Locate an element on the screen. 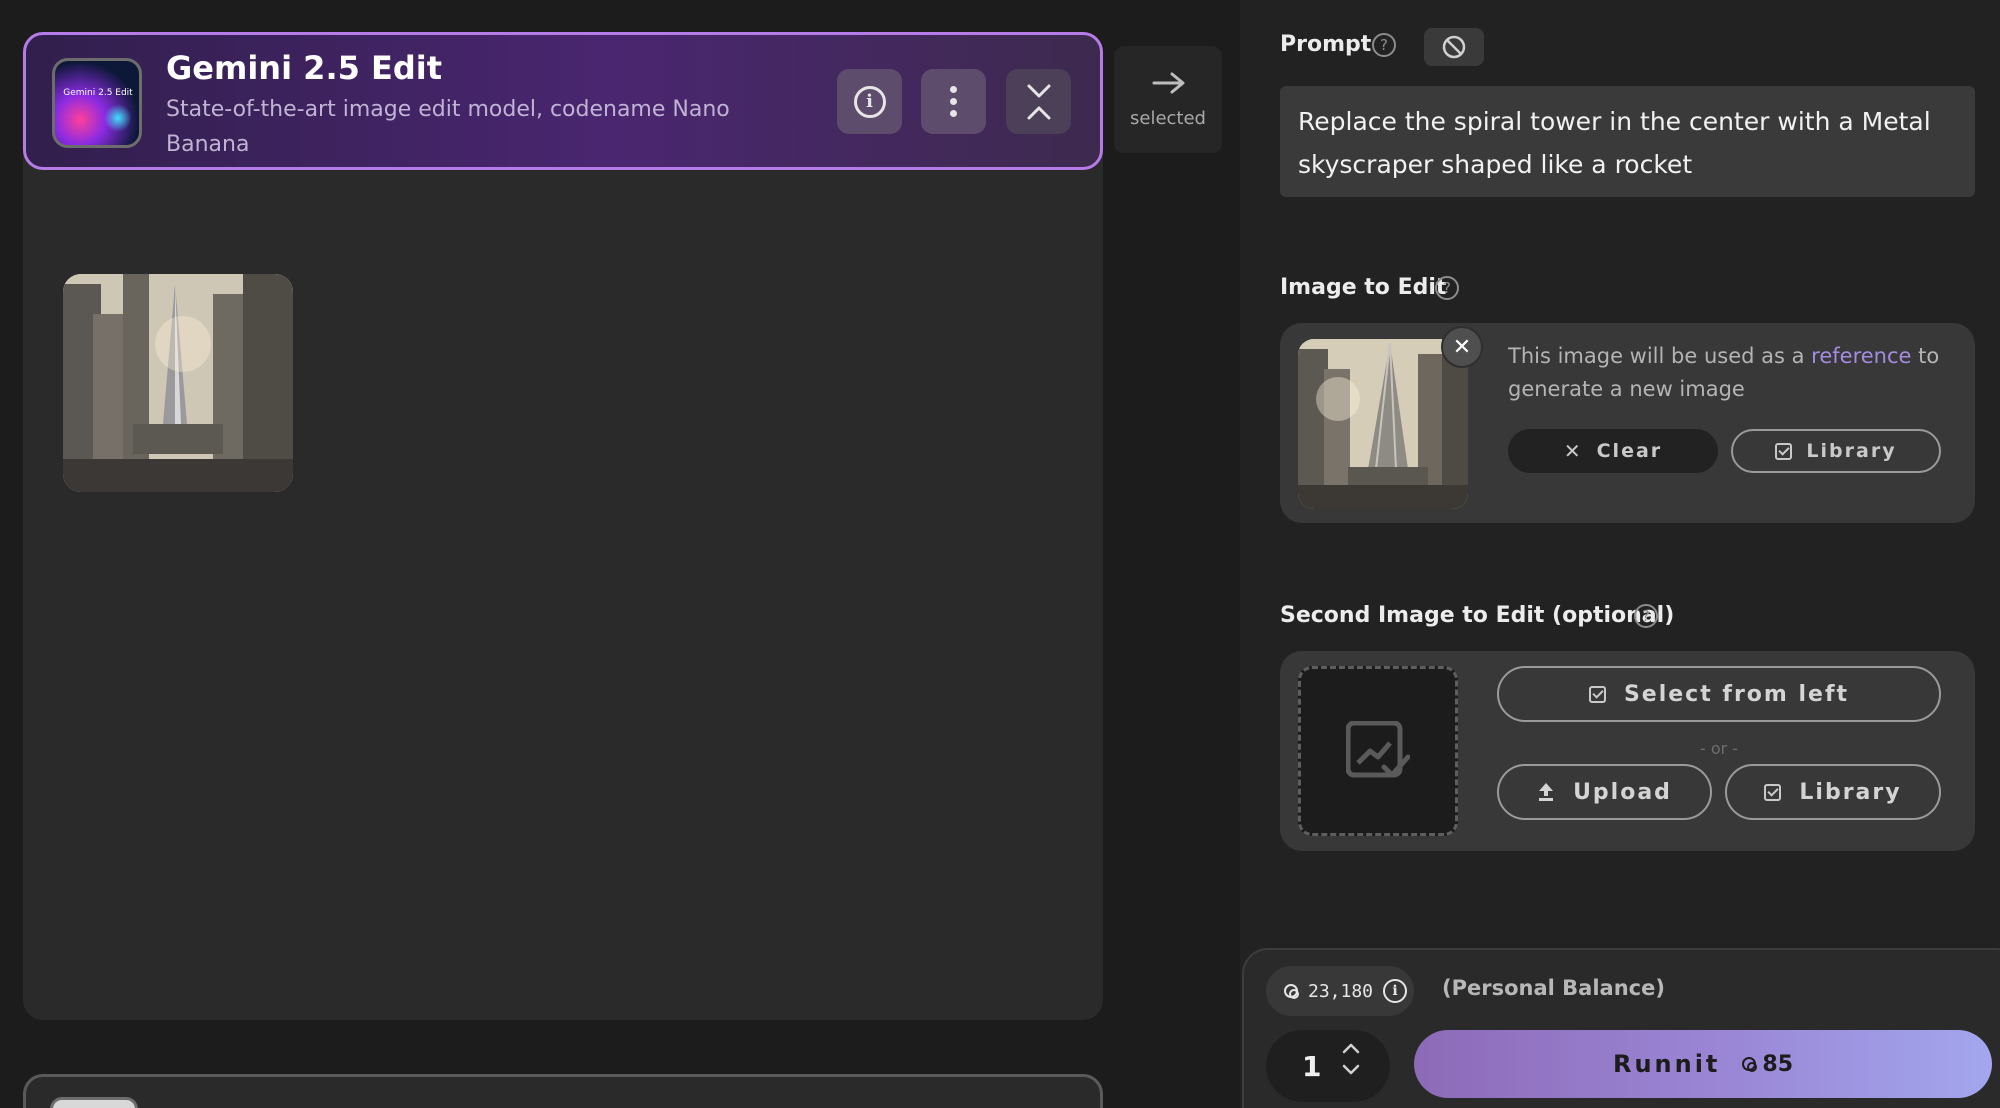 The width and height of the screenshot is (2000, 1108). upload-button: Upload is located at coordinates (1604, 792).